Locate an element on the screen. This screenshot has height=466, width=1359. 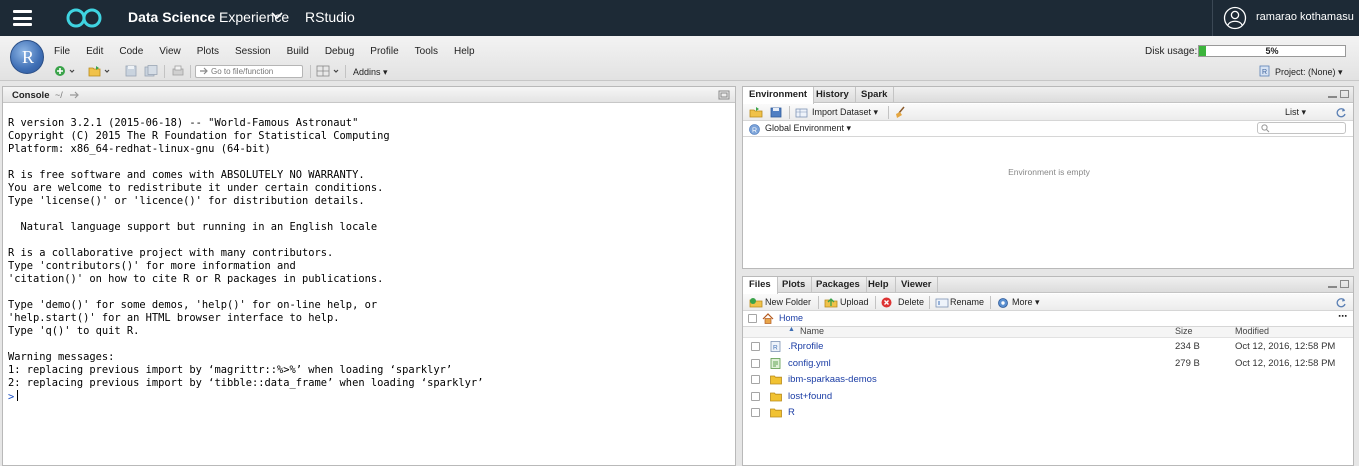
menu-plots: Plots is located at coordinates (208, 51).